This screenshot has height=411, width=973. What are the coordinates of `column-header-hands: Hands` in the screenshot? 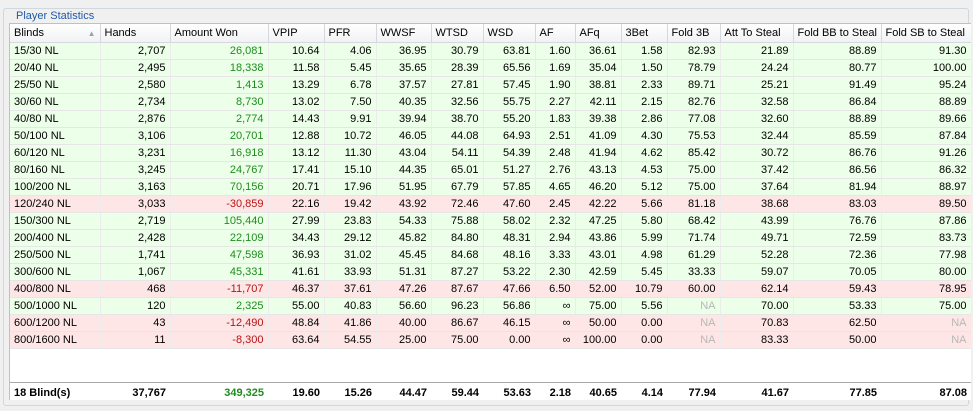 It's located at (135, 33).